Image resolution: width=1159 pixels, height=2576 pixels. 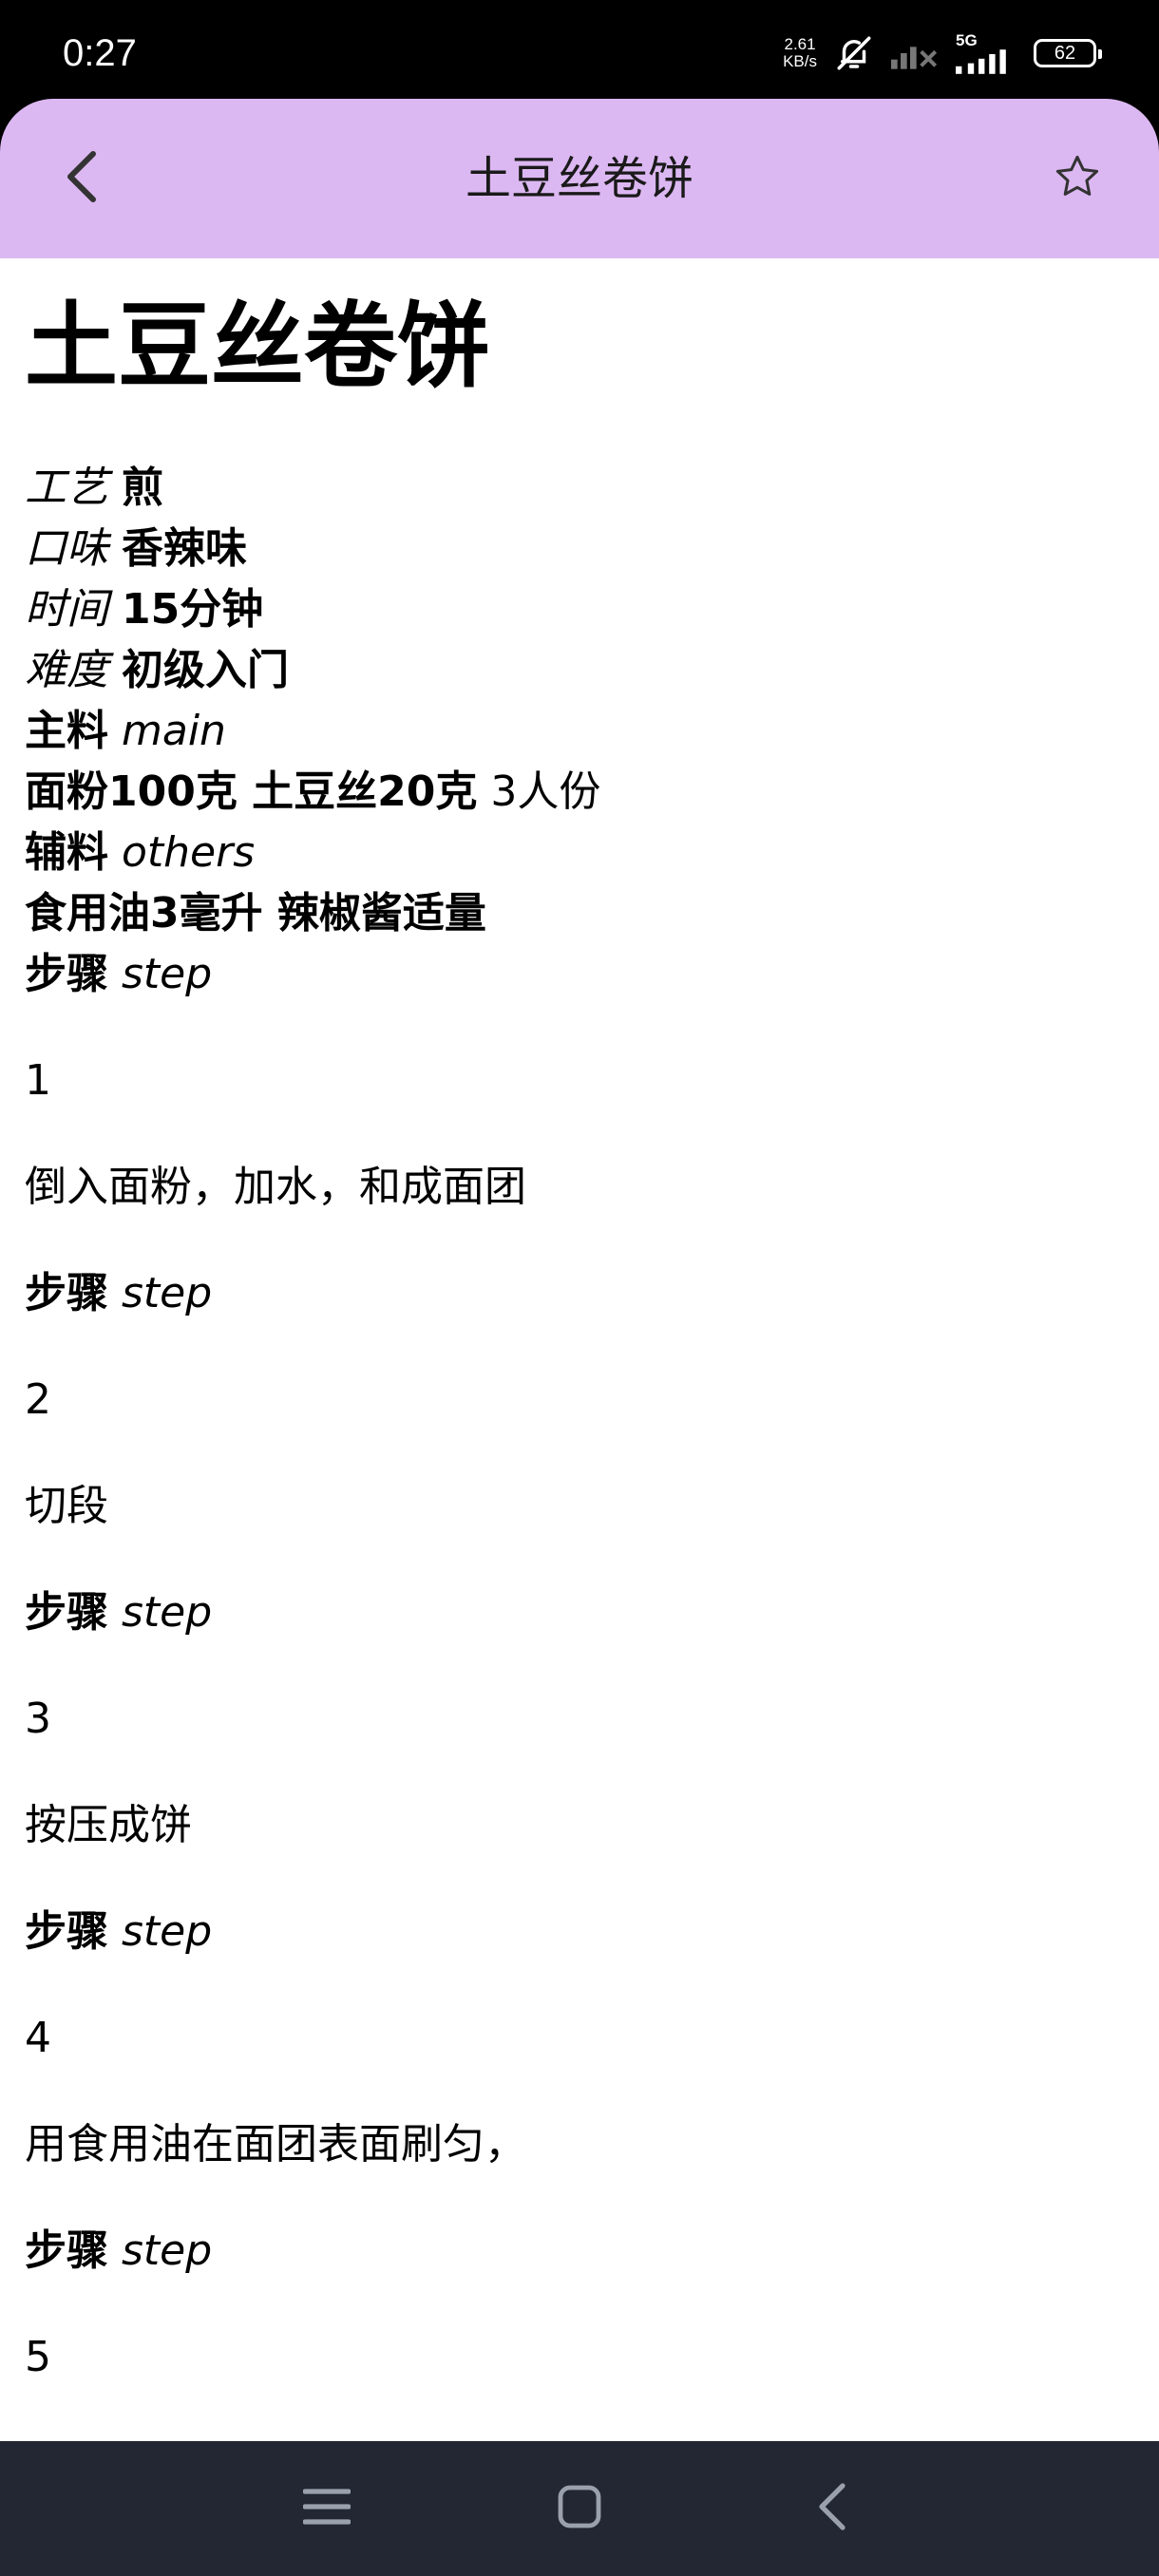 I want to click on step-text: 按压成饼, so click(x=108, y=1825).